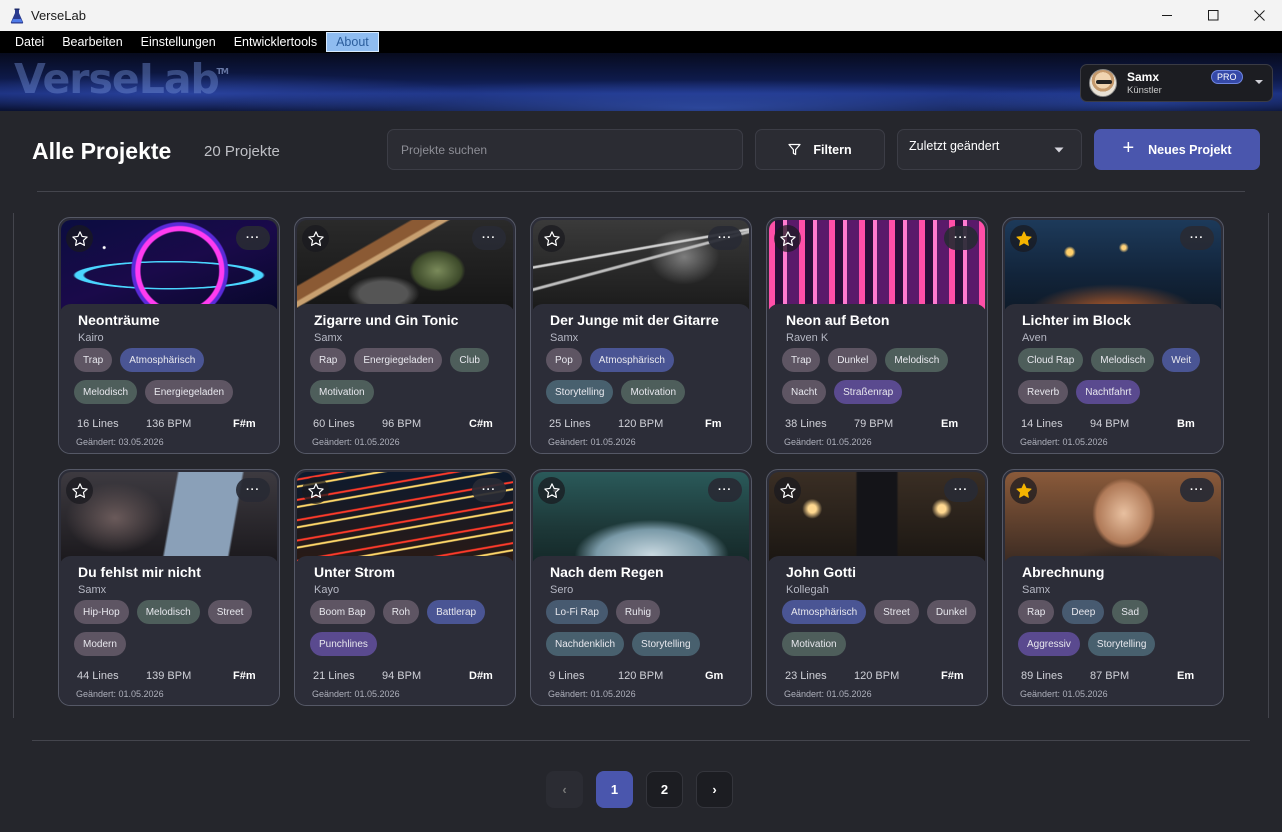 Image resolution: width=1282 pixels, height=832 pixels. I want to click on chevron-down-icon, so click(1259, 82).